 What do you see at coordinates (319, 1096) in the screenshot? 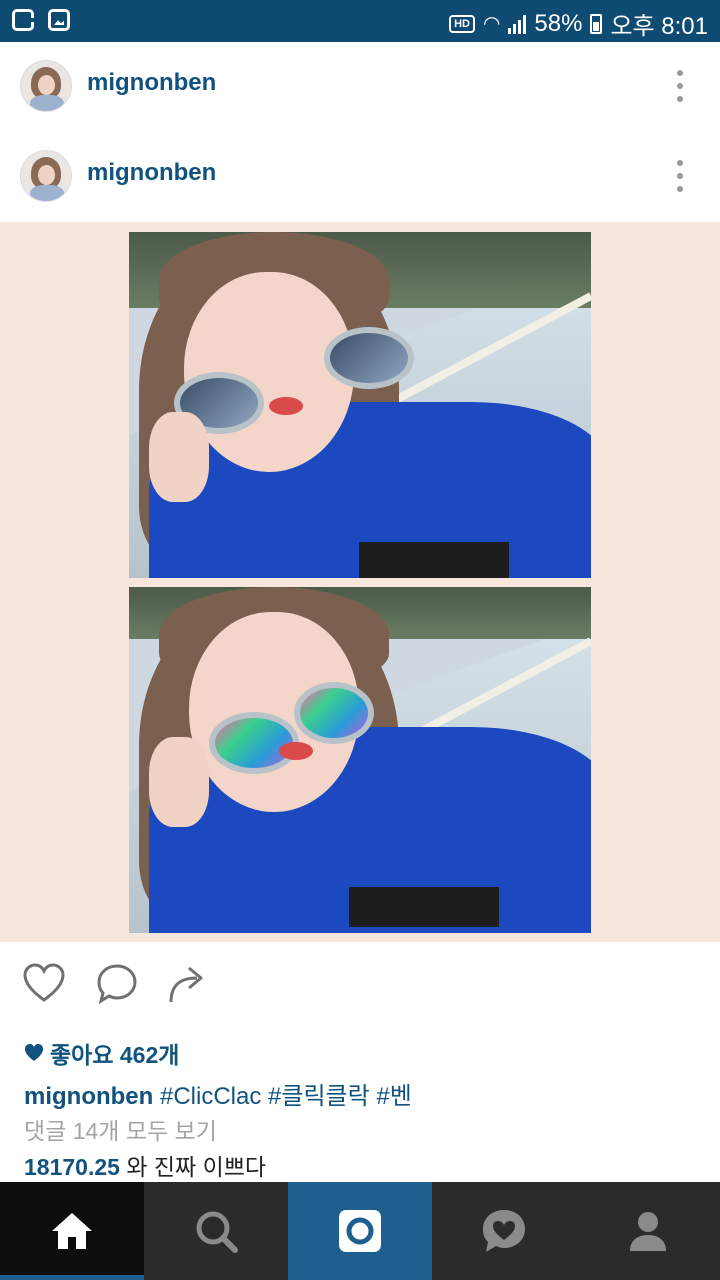
I see `hashtag: #클릭클락` at bounding box center [319, 1096].